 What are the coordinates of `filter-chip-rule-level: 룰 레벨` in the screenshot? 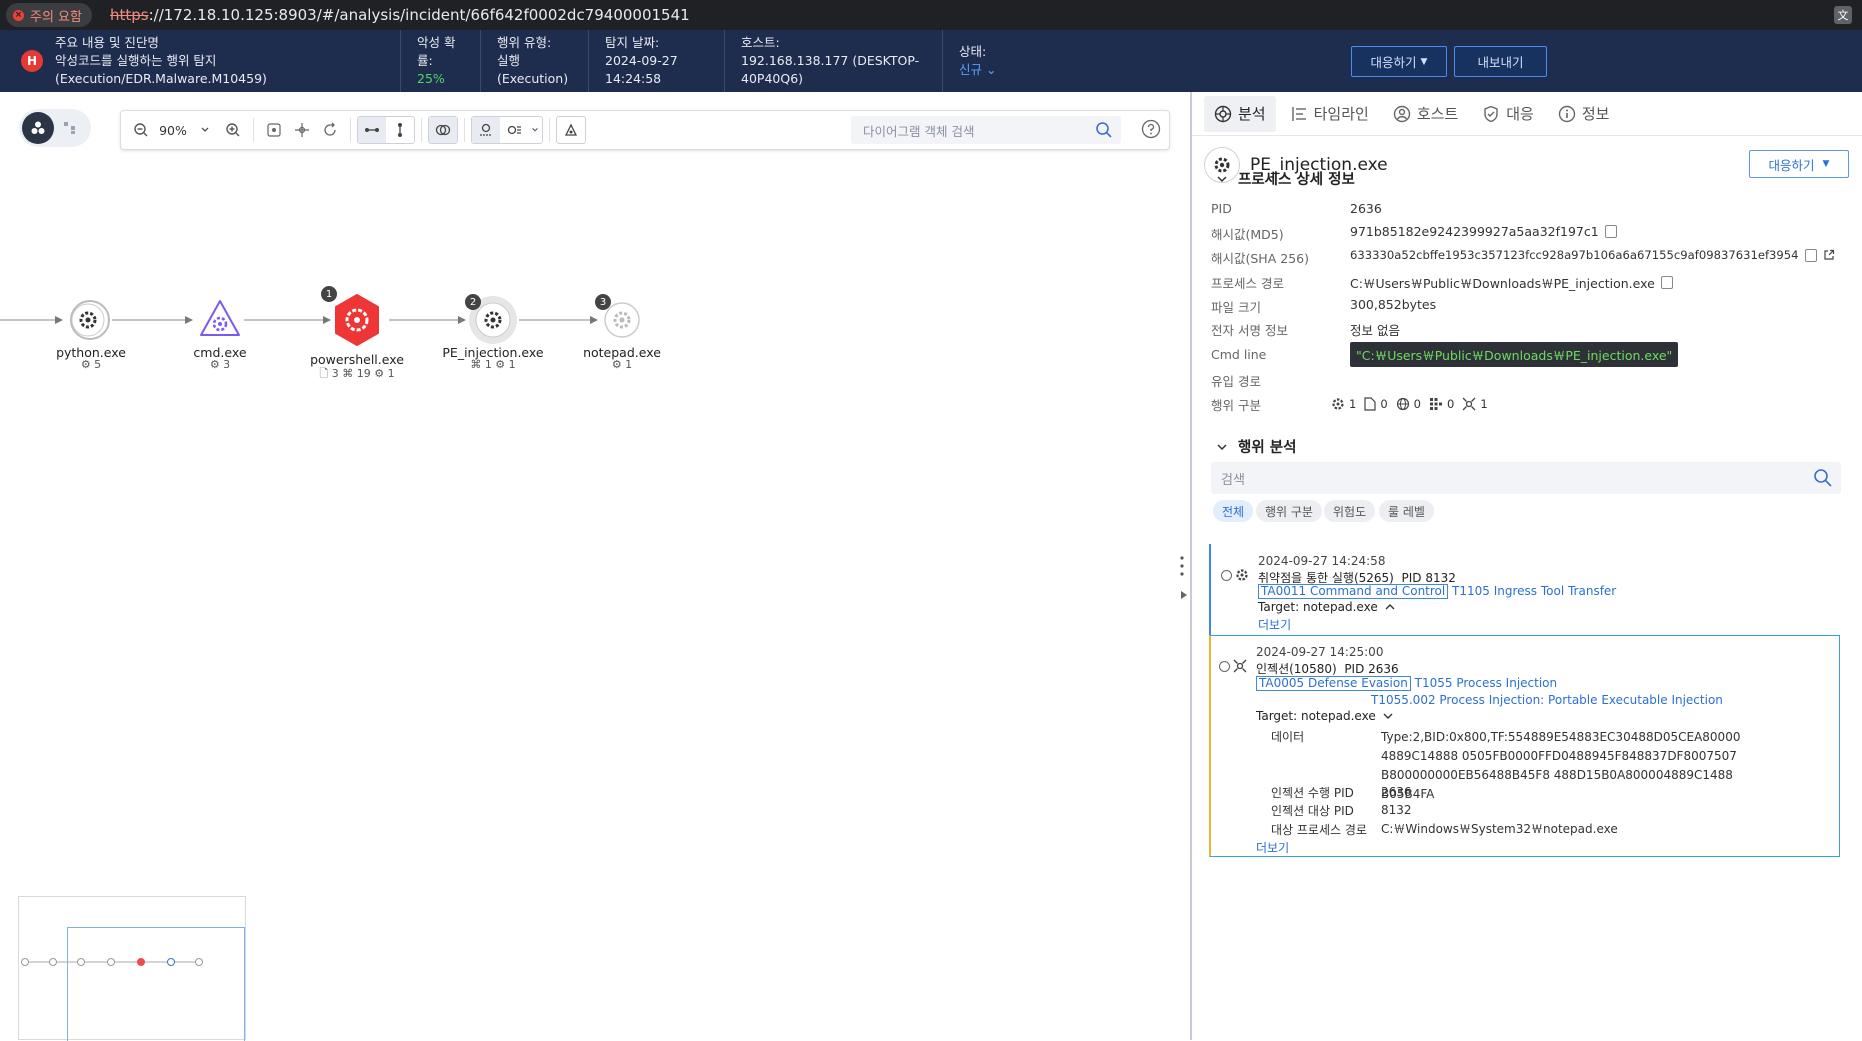 It's located at (1406, 511).